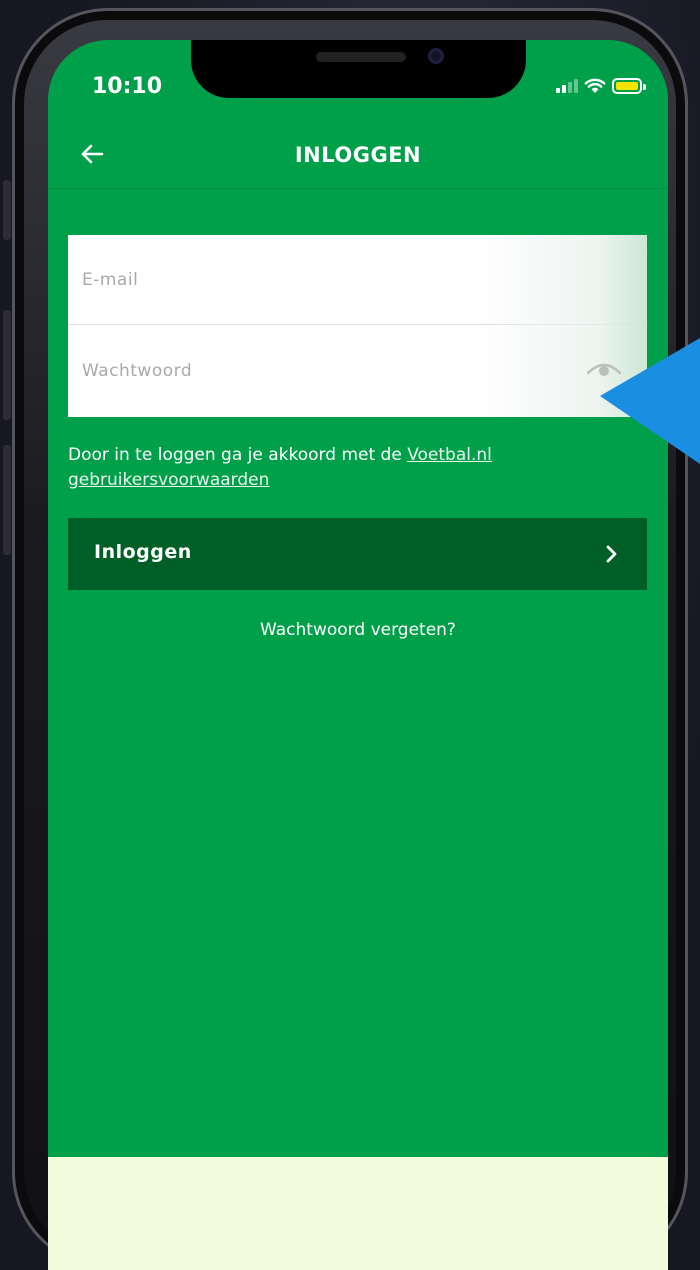 This screenshot has height=1270, width=700. Describe the element at coordinates (595, 85) in the screenshot. I see `wifi-icon` at that location.